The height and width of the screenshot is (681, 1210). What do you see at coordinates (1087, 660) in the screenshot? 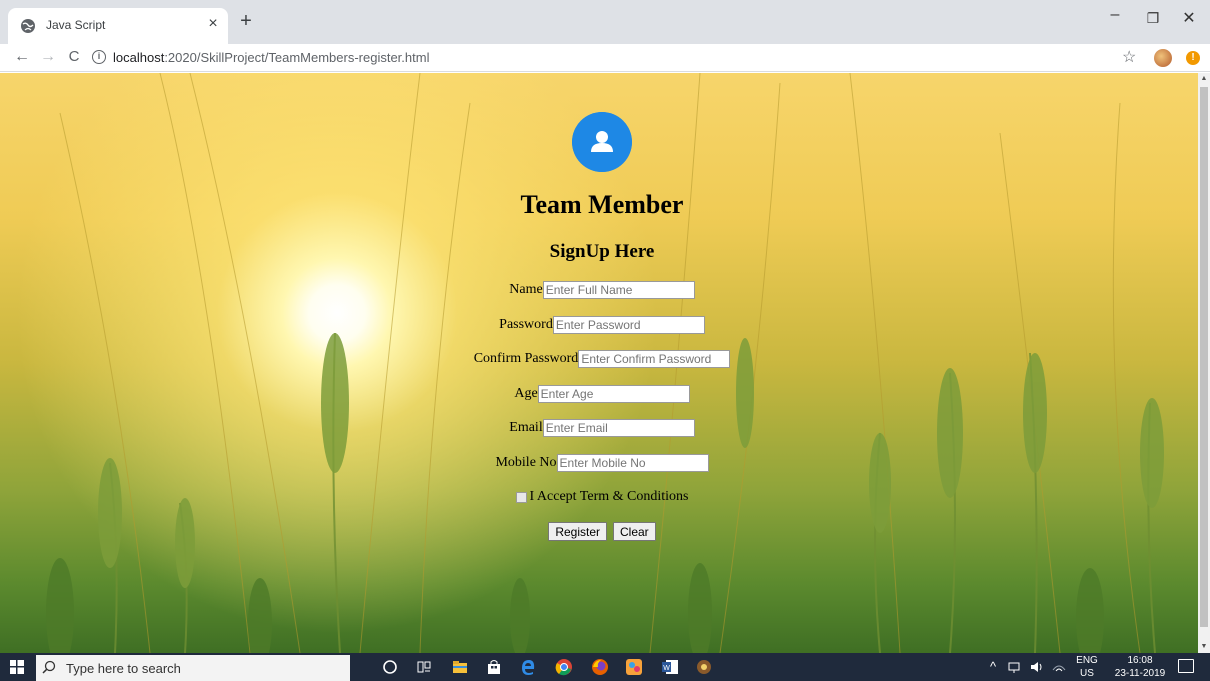
I see `language-top: ENG` at bounding box center [1087, 660].